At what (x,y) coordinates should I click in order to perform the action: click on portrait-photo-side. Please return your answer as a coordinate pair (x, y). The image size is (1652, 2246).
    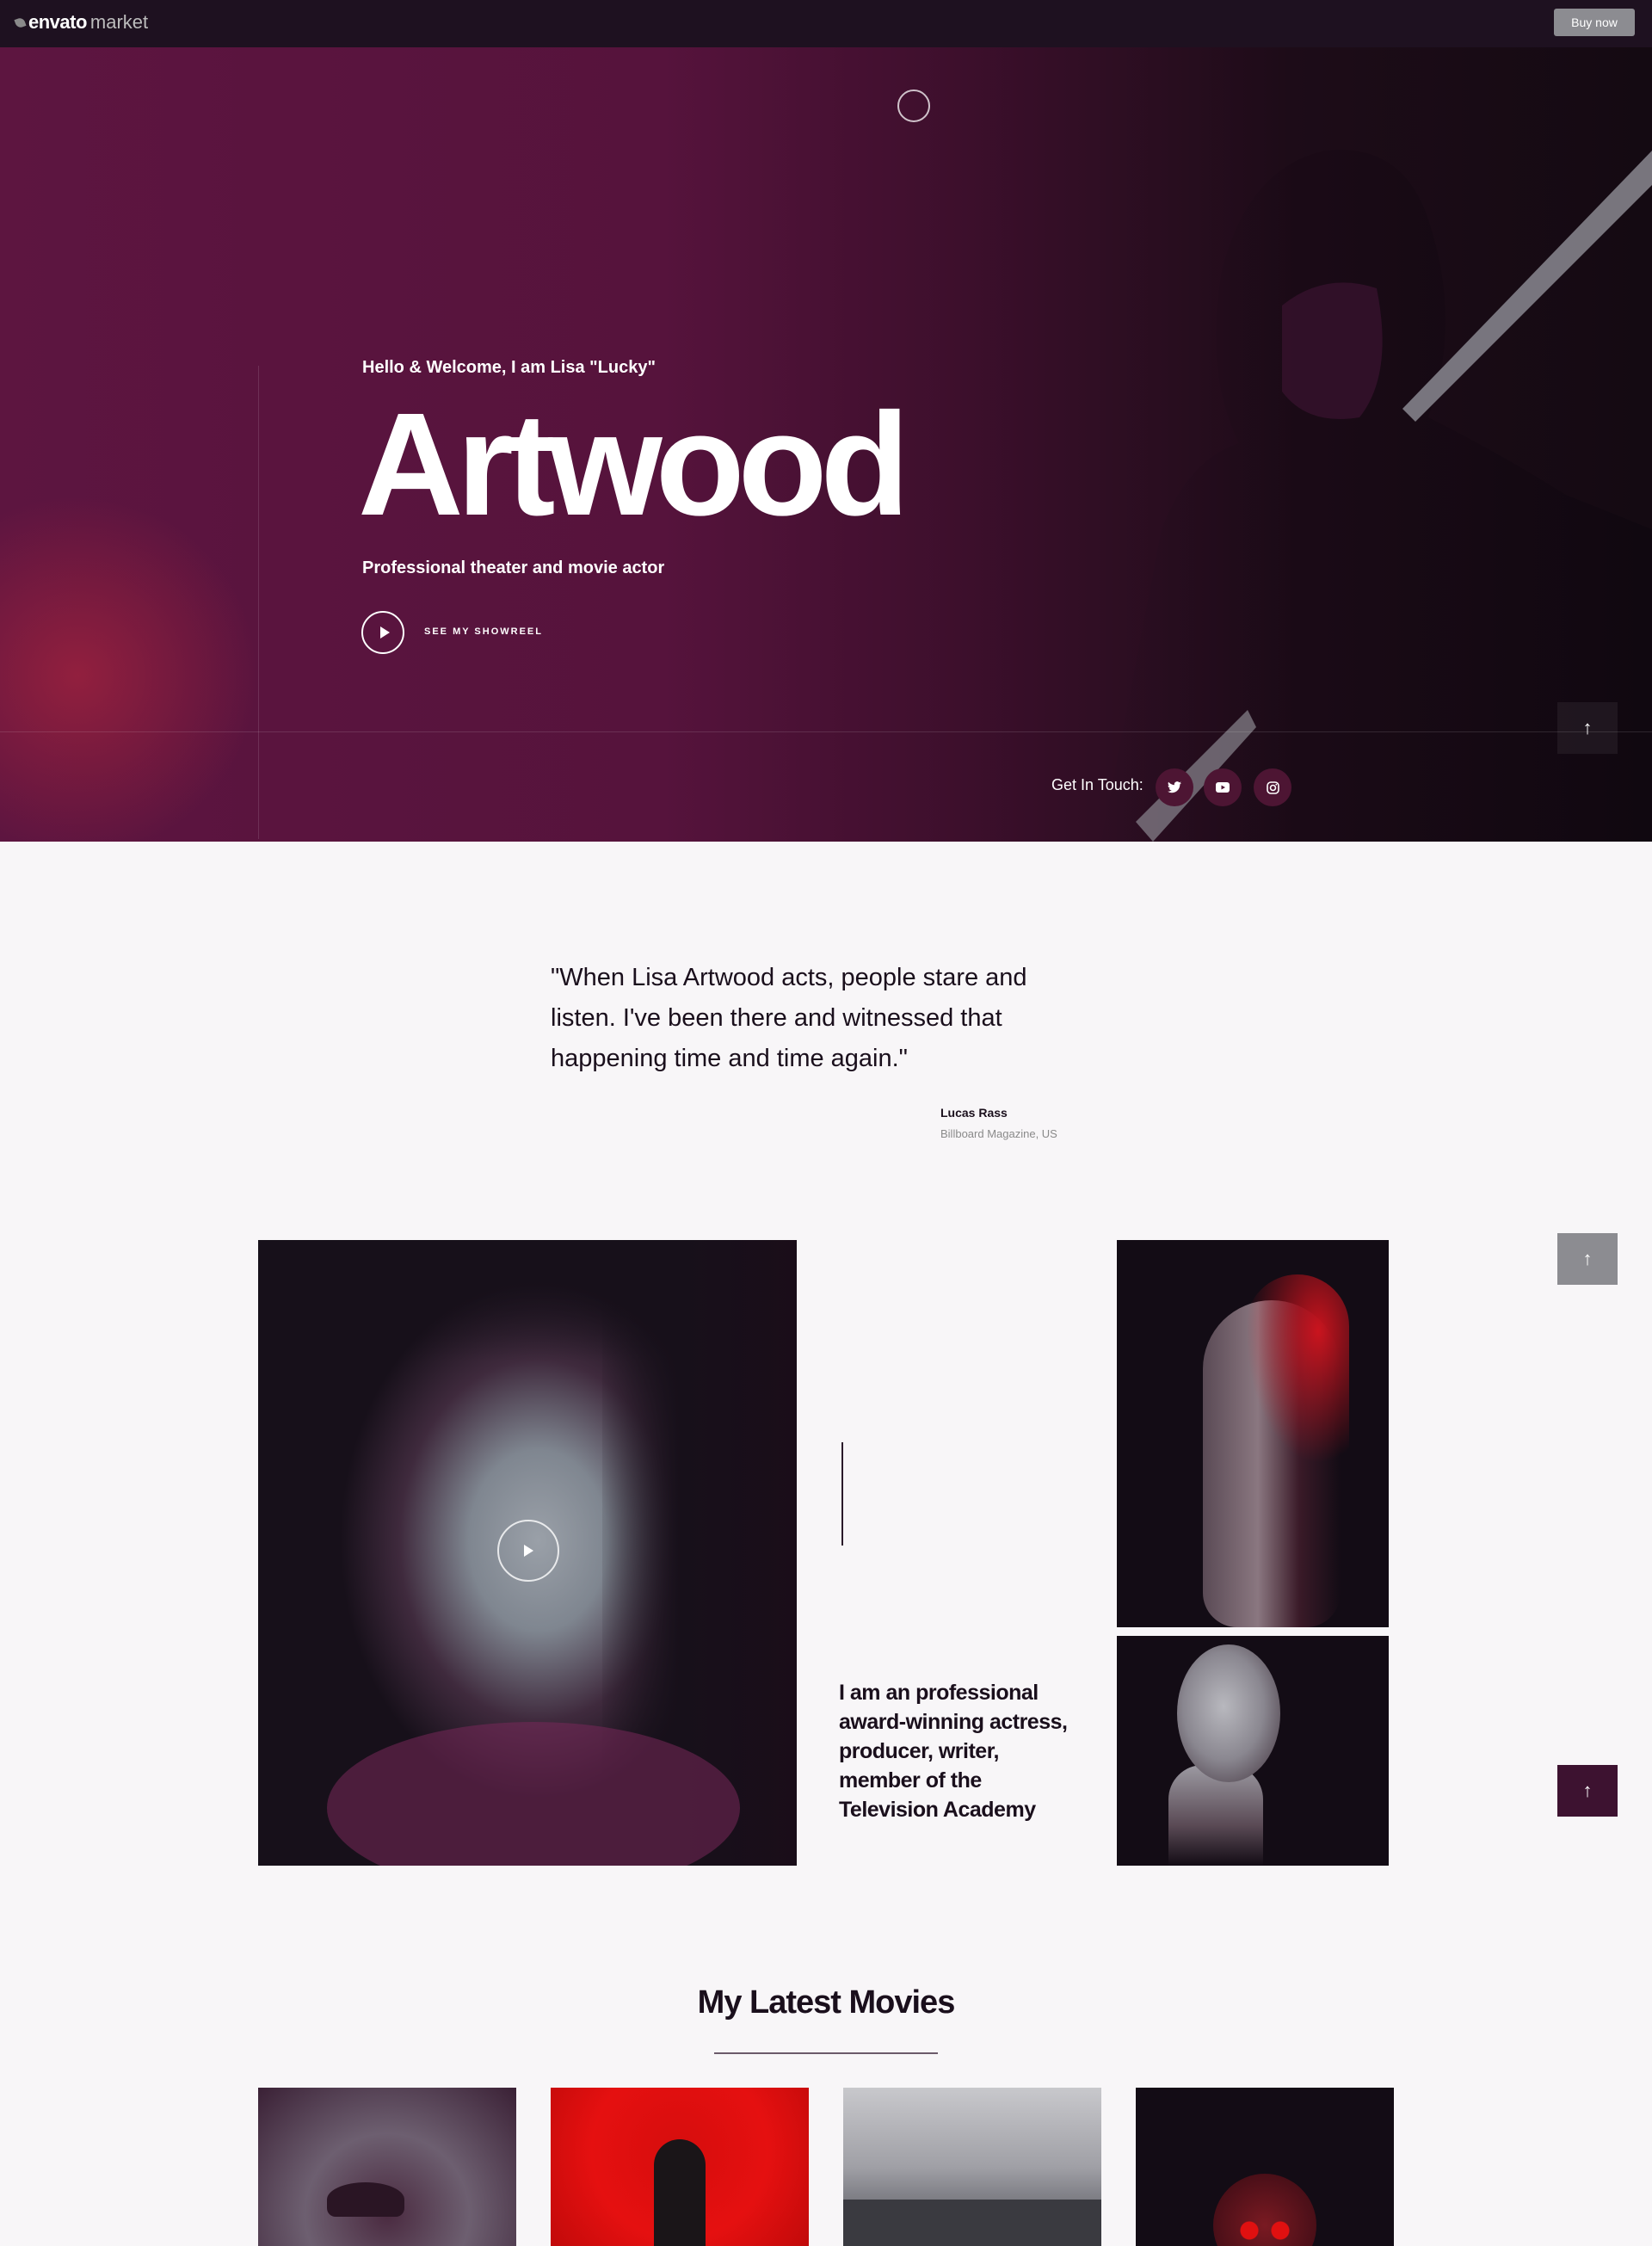
    Looking at the image, I should click on (1253, 1433).